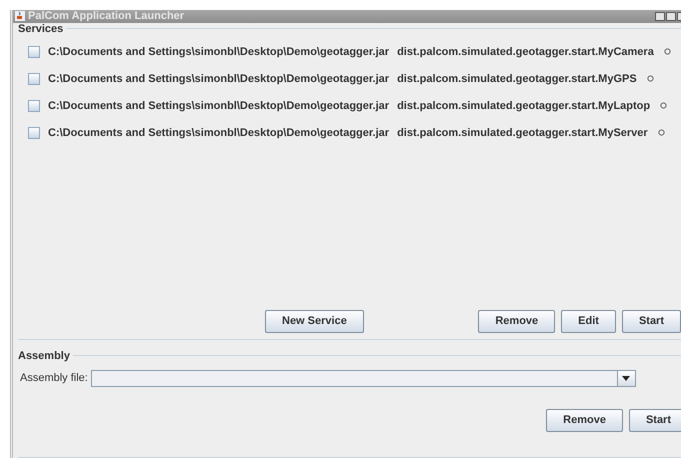  I want to click on class-name: dist.palcom.simulated.geotagger.start.MyGPS, so click(517, 78).